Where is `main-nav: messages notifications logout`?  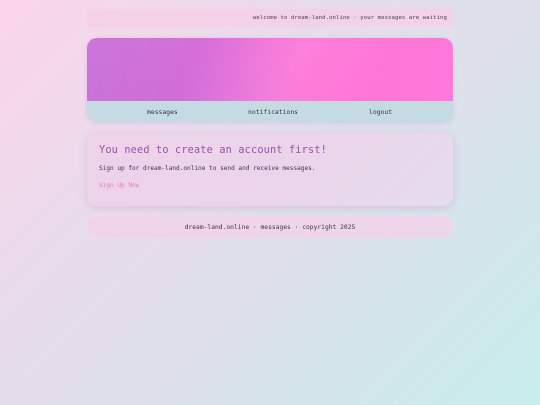 main-nav: messages notifications logout is located at coordinates (270, 111).